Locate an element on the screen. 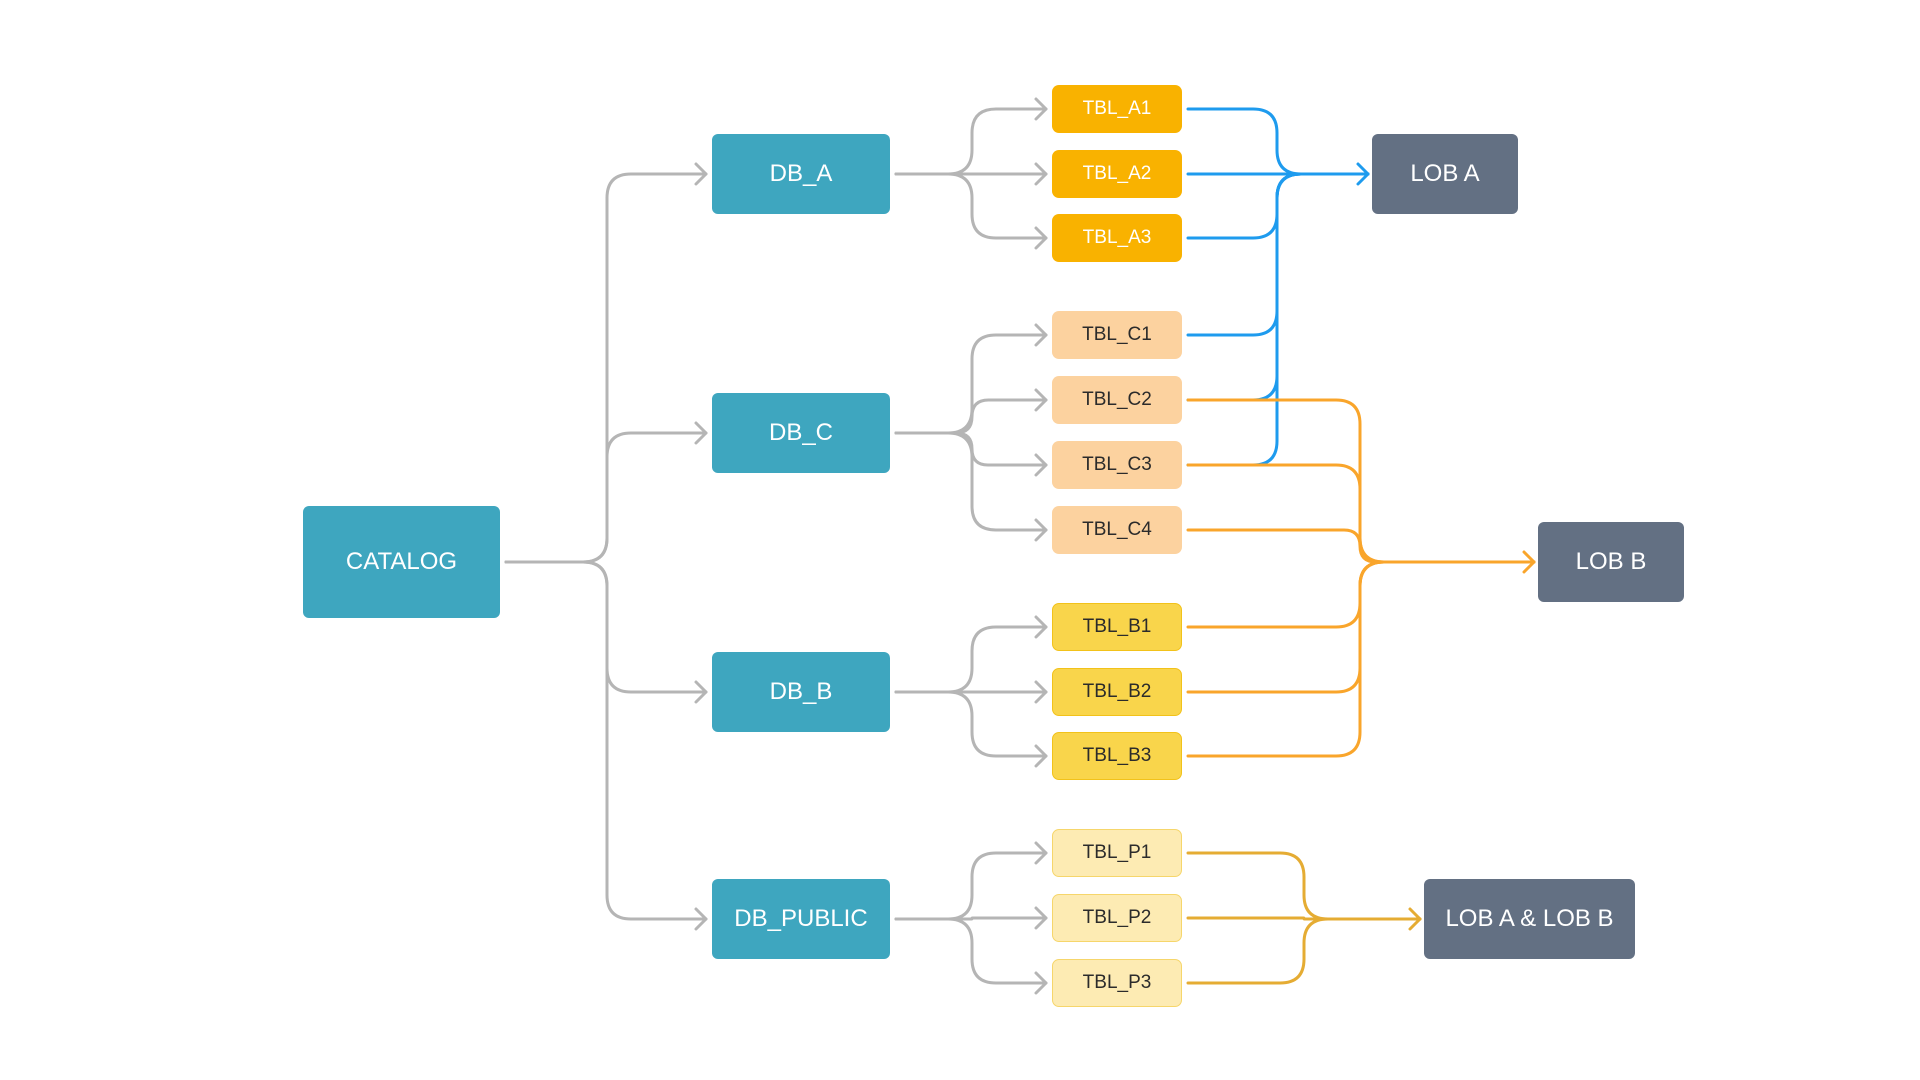  node-label: TBL_P3 is located at coordinates (1117, 982).